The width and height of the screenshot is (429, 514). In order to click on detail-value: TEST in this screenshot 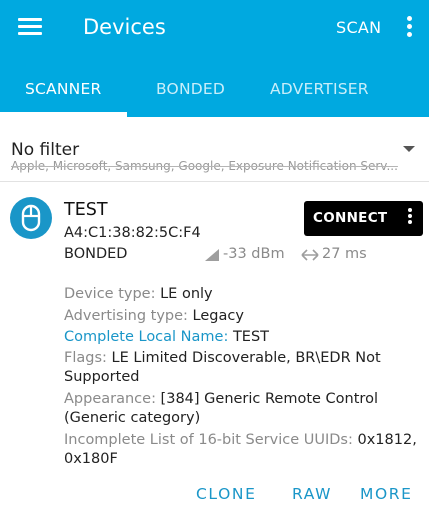, I will do `click(249, 337)`.